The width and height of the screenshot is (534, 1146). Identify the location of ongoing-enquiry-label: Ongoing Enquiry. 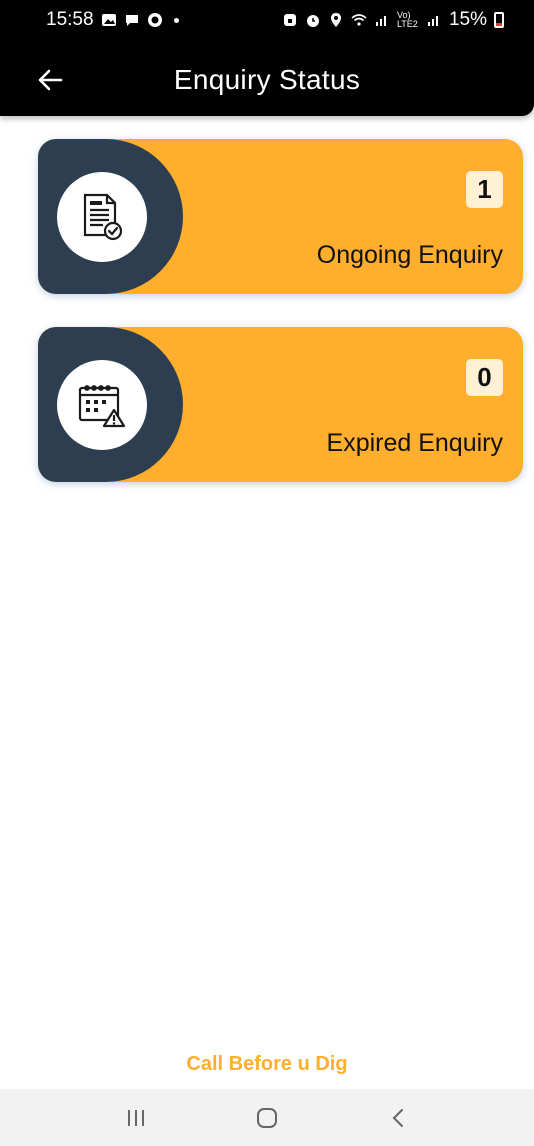
(409, 255).